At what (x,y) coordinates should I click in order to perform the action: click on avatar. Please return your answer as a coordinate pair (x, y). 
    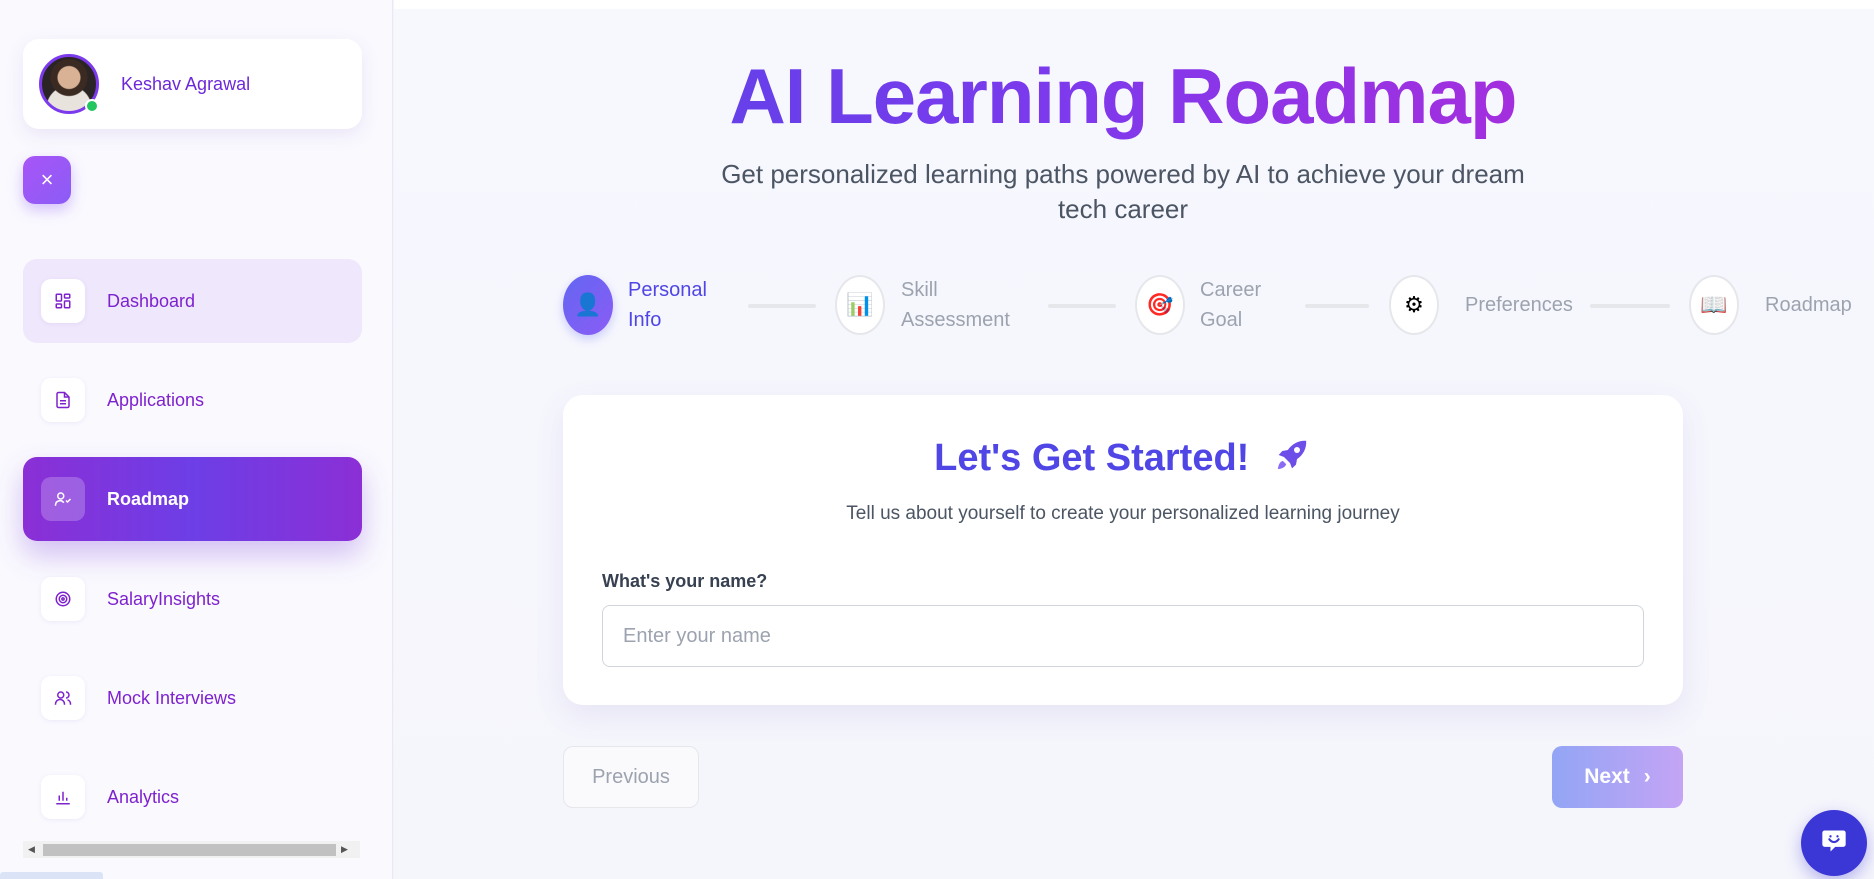
    Looking at the image, I should click on (69, 84).